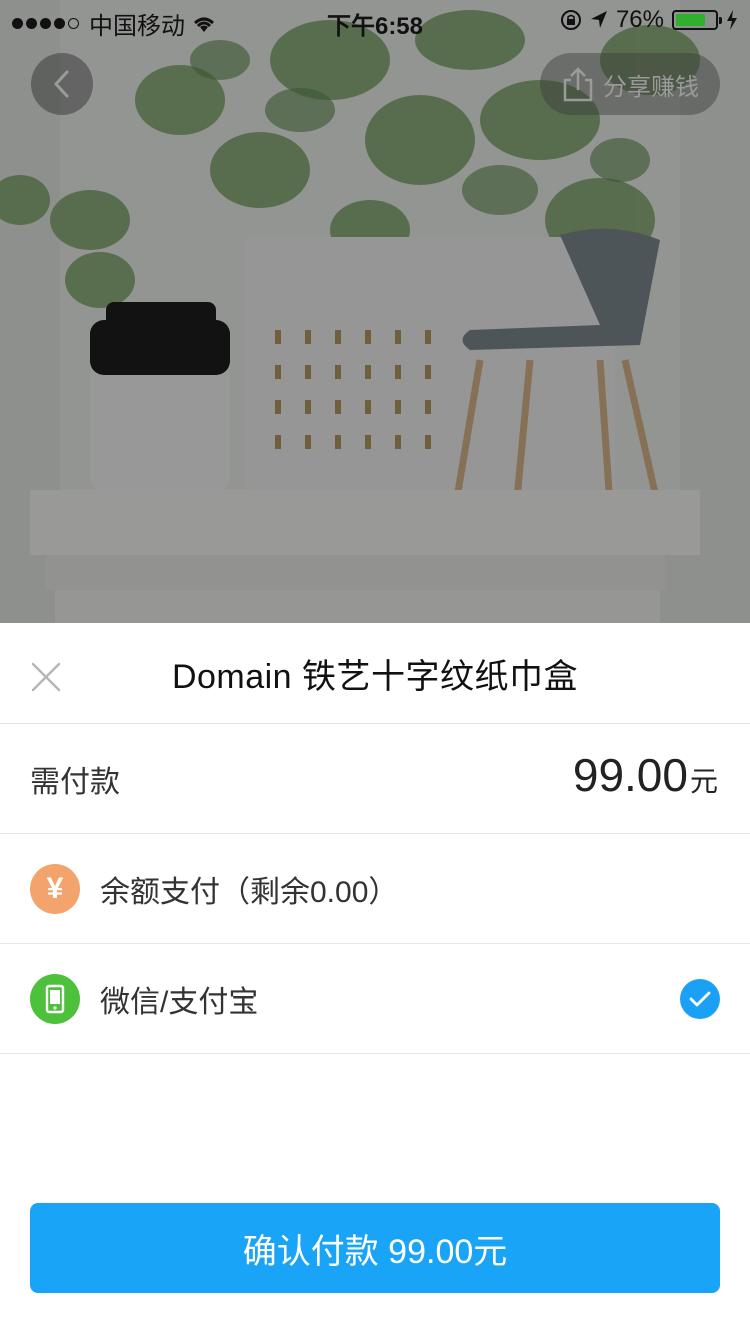  I want to click on amount-display: 99.00 元, so click(645, 775).